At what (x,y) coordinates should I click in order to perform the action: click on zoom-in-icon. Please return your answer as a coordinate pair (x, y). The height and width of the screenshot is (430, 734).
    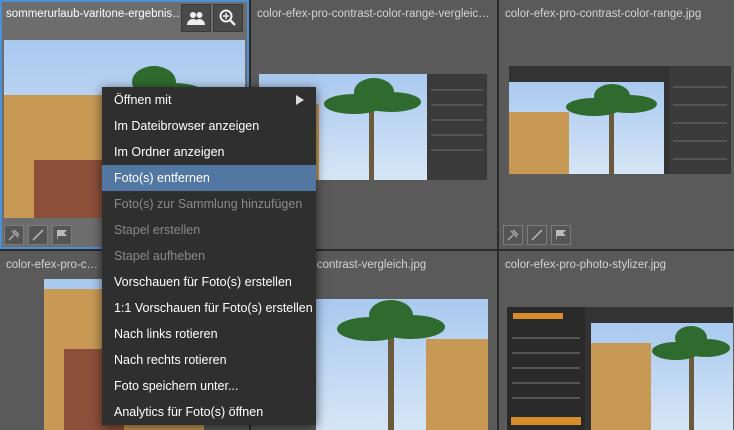
    Looking at the image, I should click on (227, 17).